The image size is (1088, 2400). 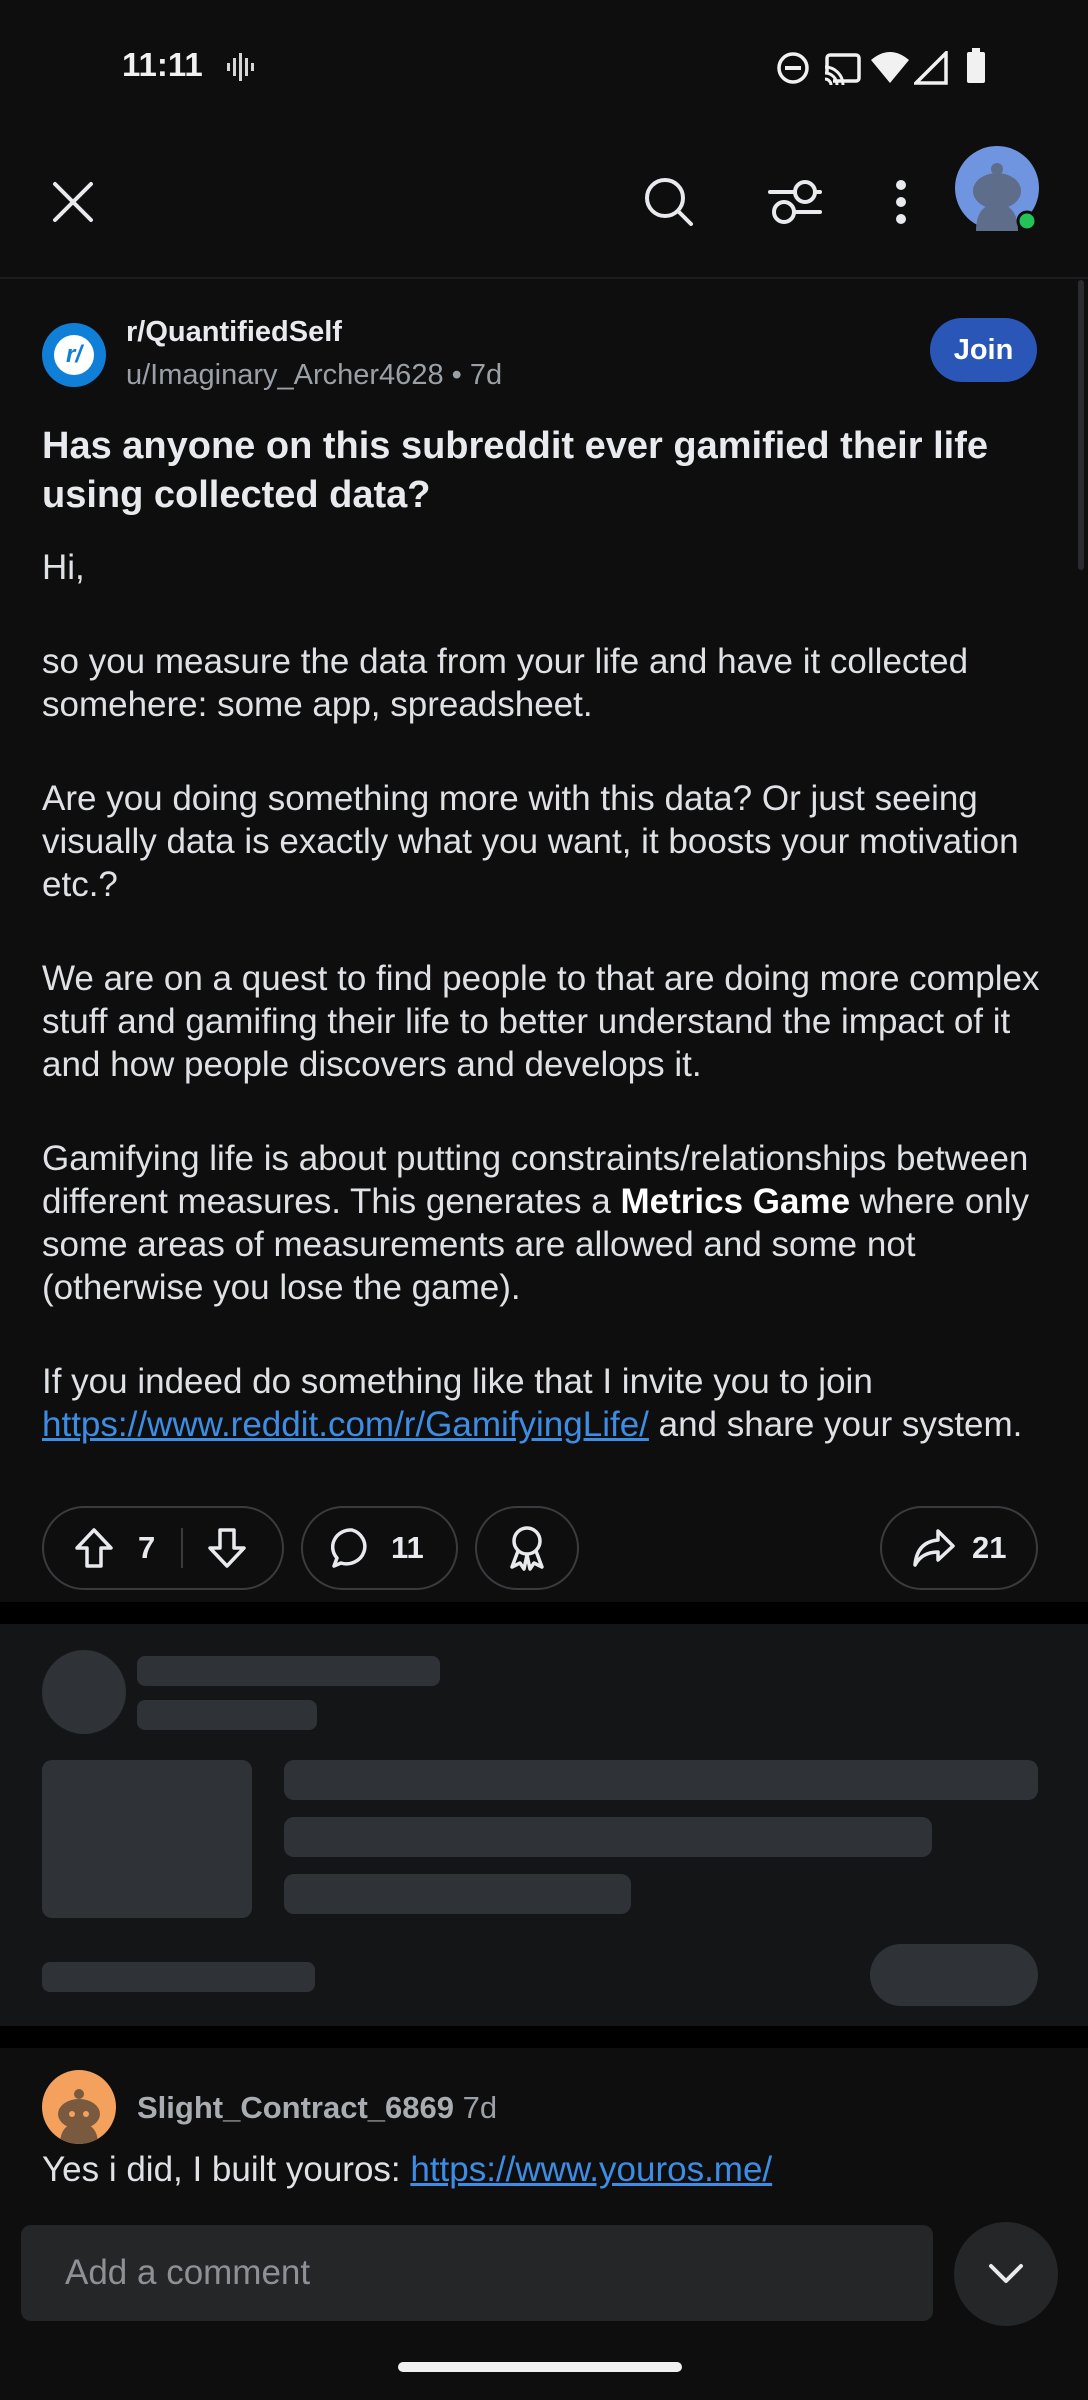 I want to click on search-icon, so click(x=669, y=202).